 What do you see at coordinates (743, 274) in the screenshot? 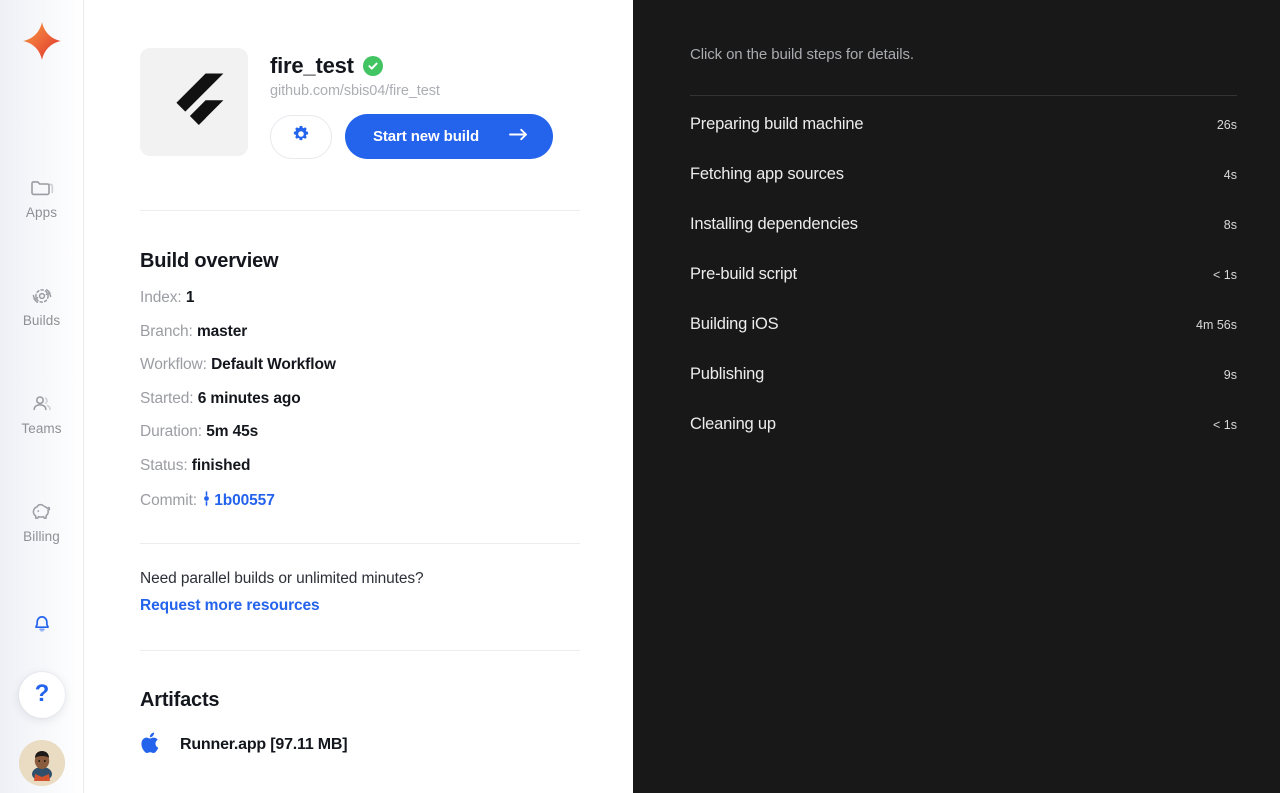
I see `build-step-name: Pre-build script` at bounding box center [743, 274].